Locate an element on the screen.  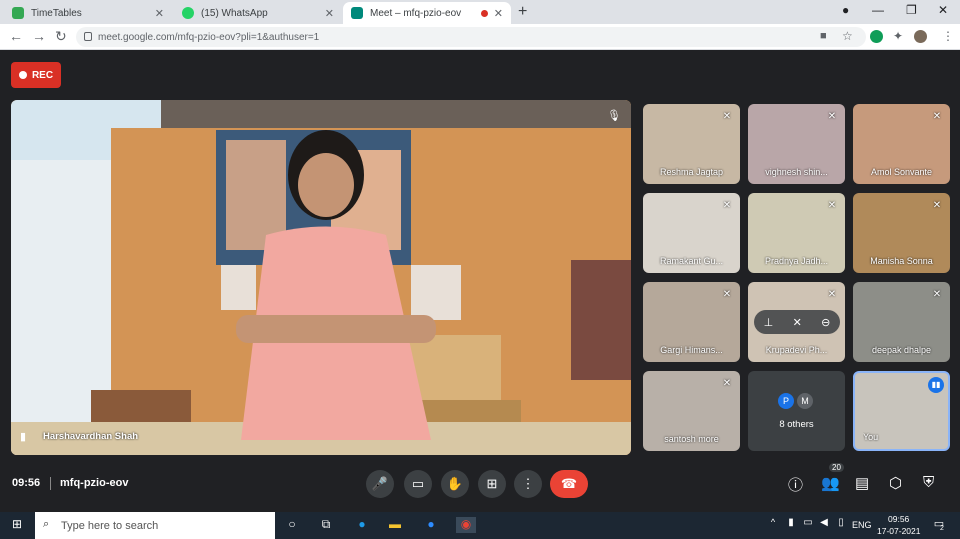
chrome-icon: ◉ is located at coordinates (466, 525).